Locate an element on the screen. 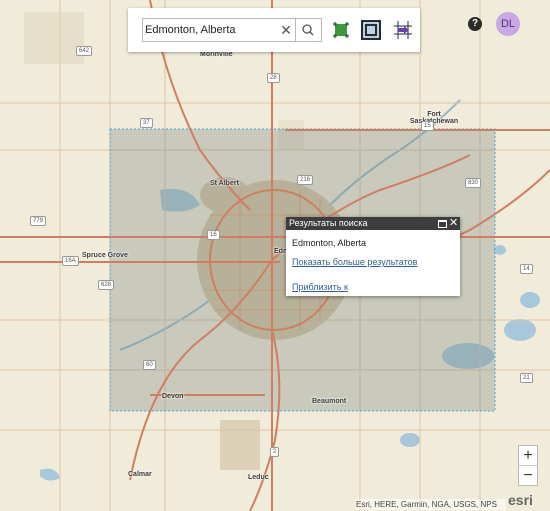 Image resolution: width=550 pixels, height=511 pixels. popup-title: Результаты поиска is located at coordinates (328, 223).